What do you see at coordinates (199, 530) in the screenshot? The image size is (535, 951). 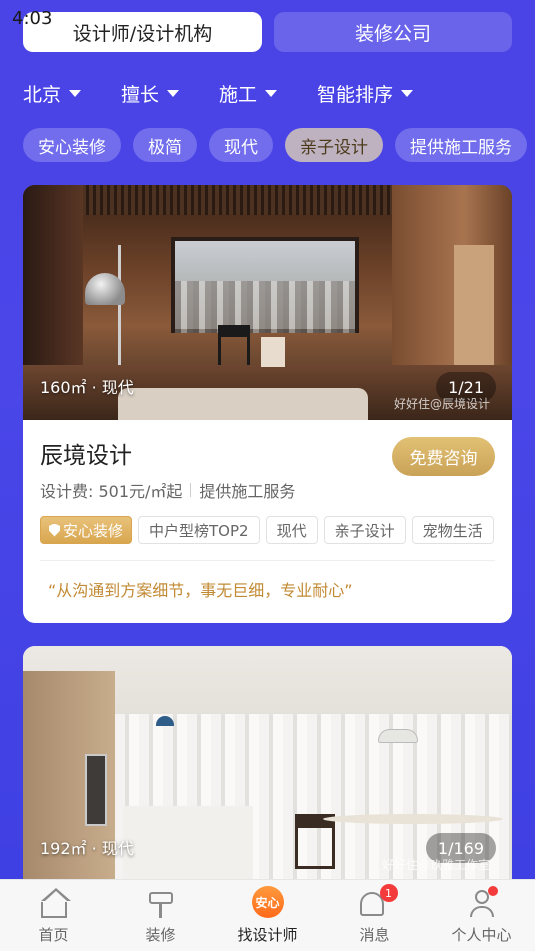 I see `tag: 中户型榜TOP2` at bounding box center [199, 530].